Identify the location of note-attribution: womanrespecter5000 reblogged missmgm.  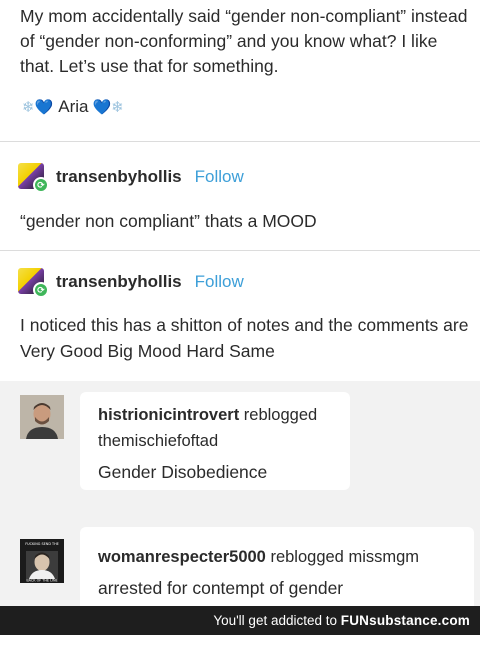
(258, 557).